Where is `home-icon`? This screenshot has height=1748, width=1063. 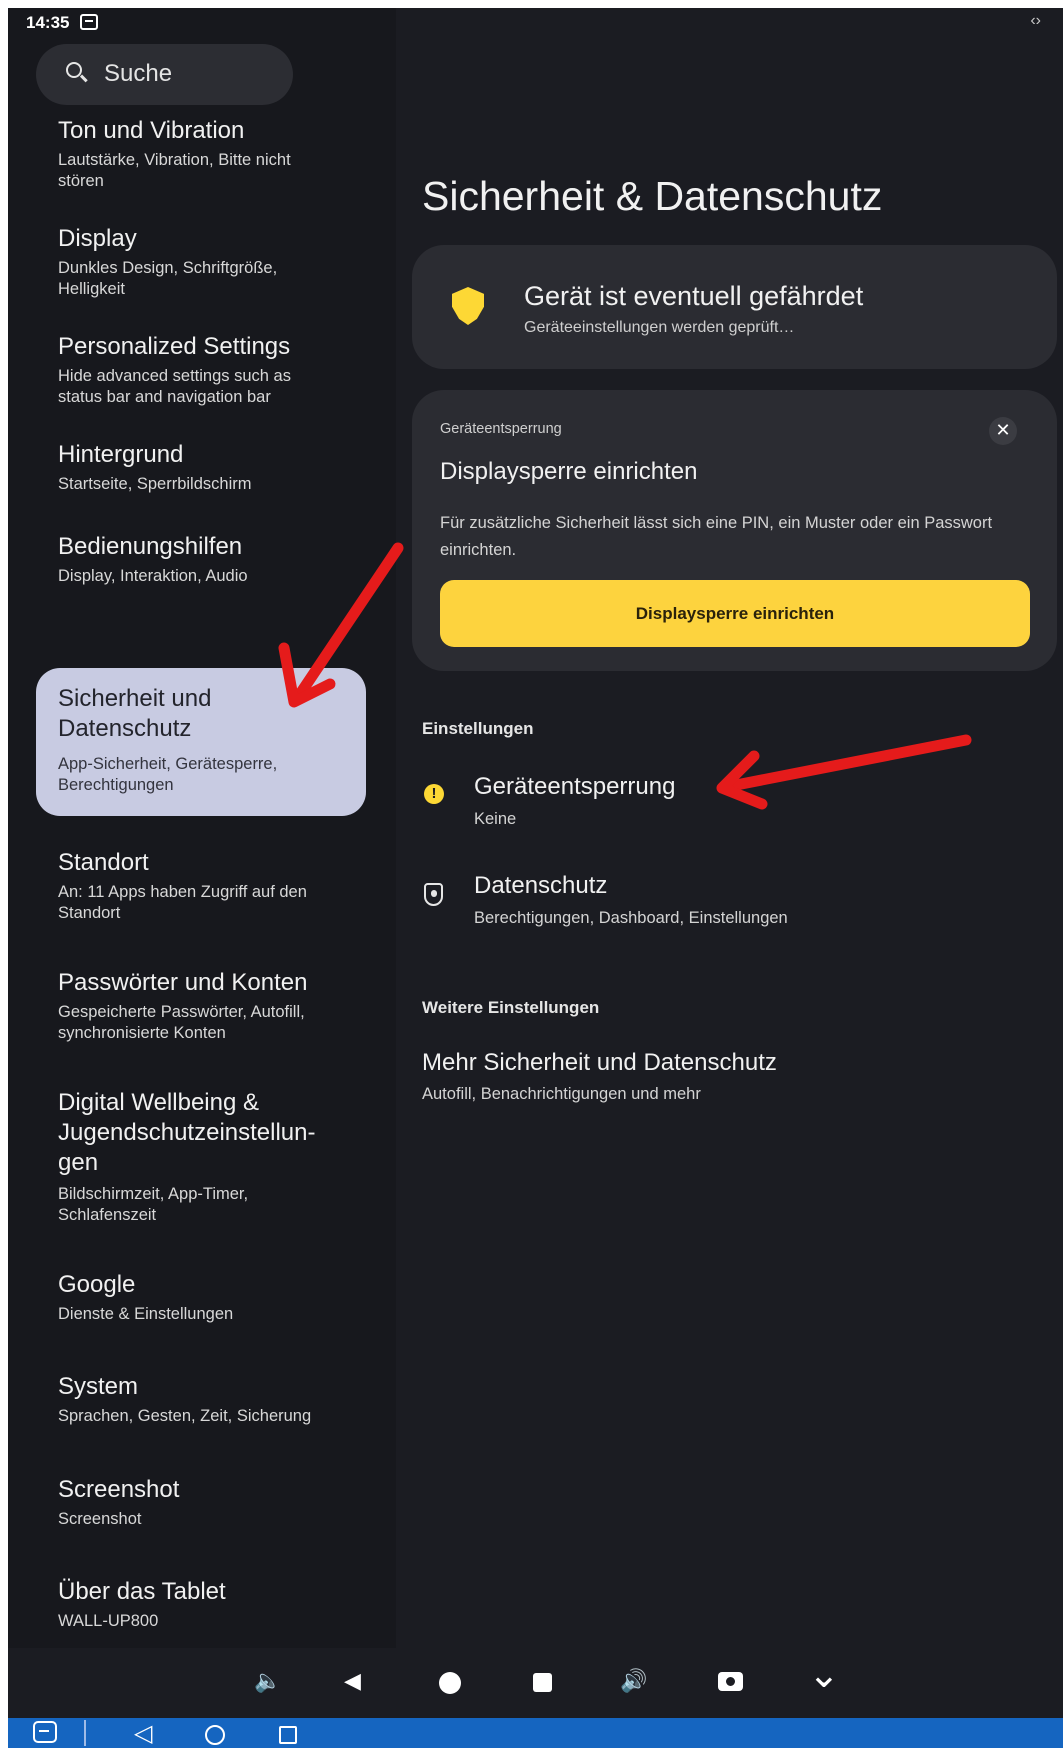
home-icon is located at coordinates (450, 1683).